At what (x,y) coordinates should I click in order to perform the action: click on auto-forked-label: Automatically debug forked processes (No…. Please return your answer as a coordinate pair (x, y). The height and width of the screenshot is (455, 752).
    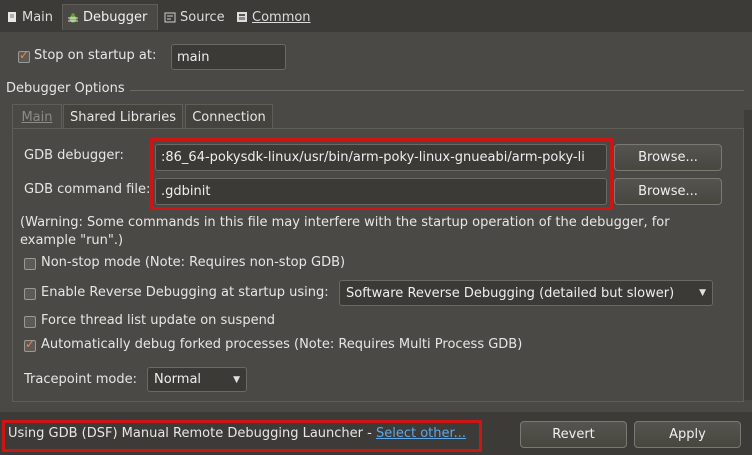
    Looking at the image, I should click on (282, 344).